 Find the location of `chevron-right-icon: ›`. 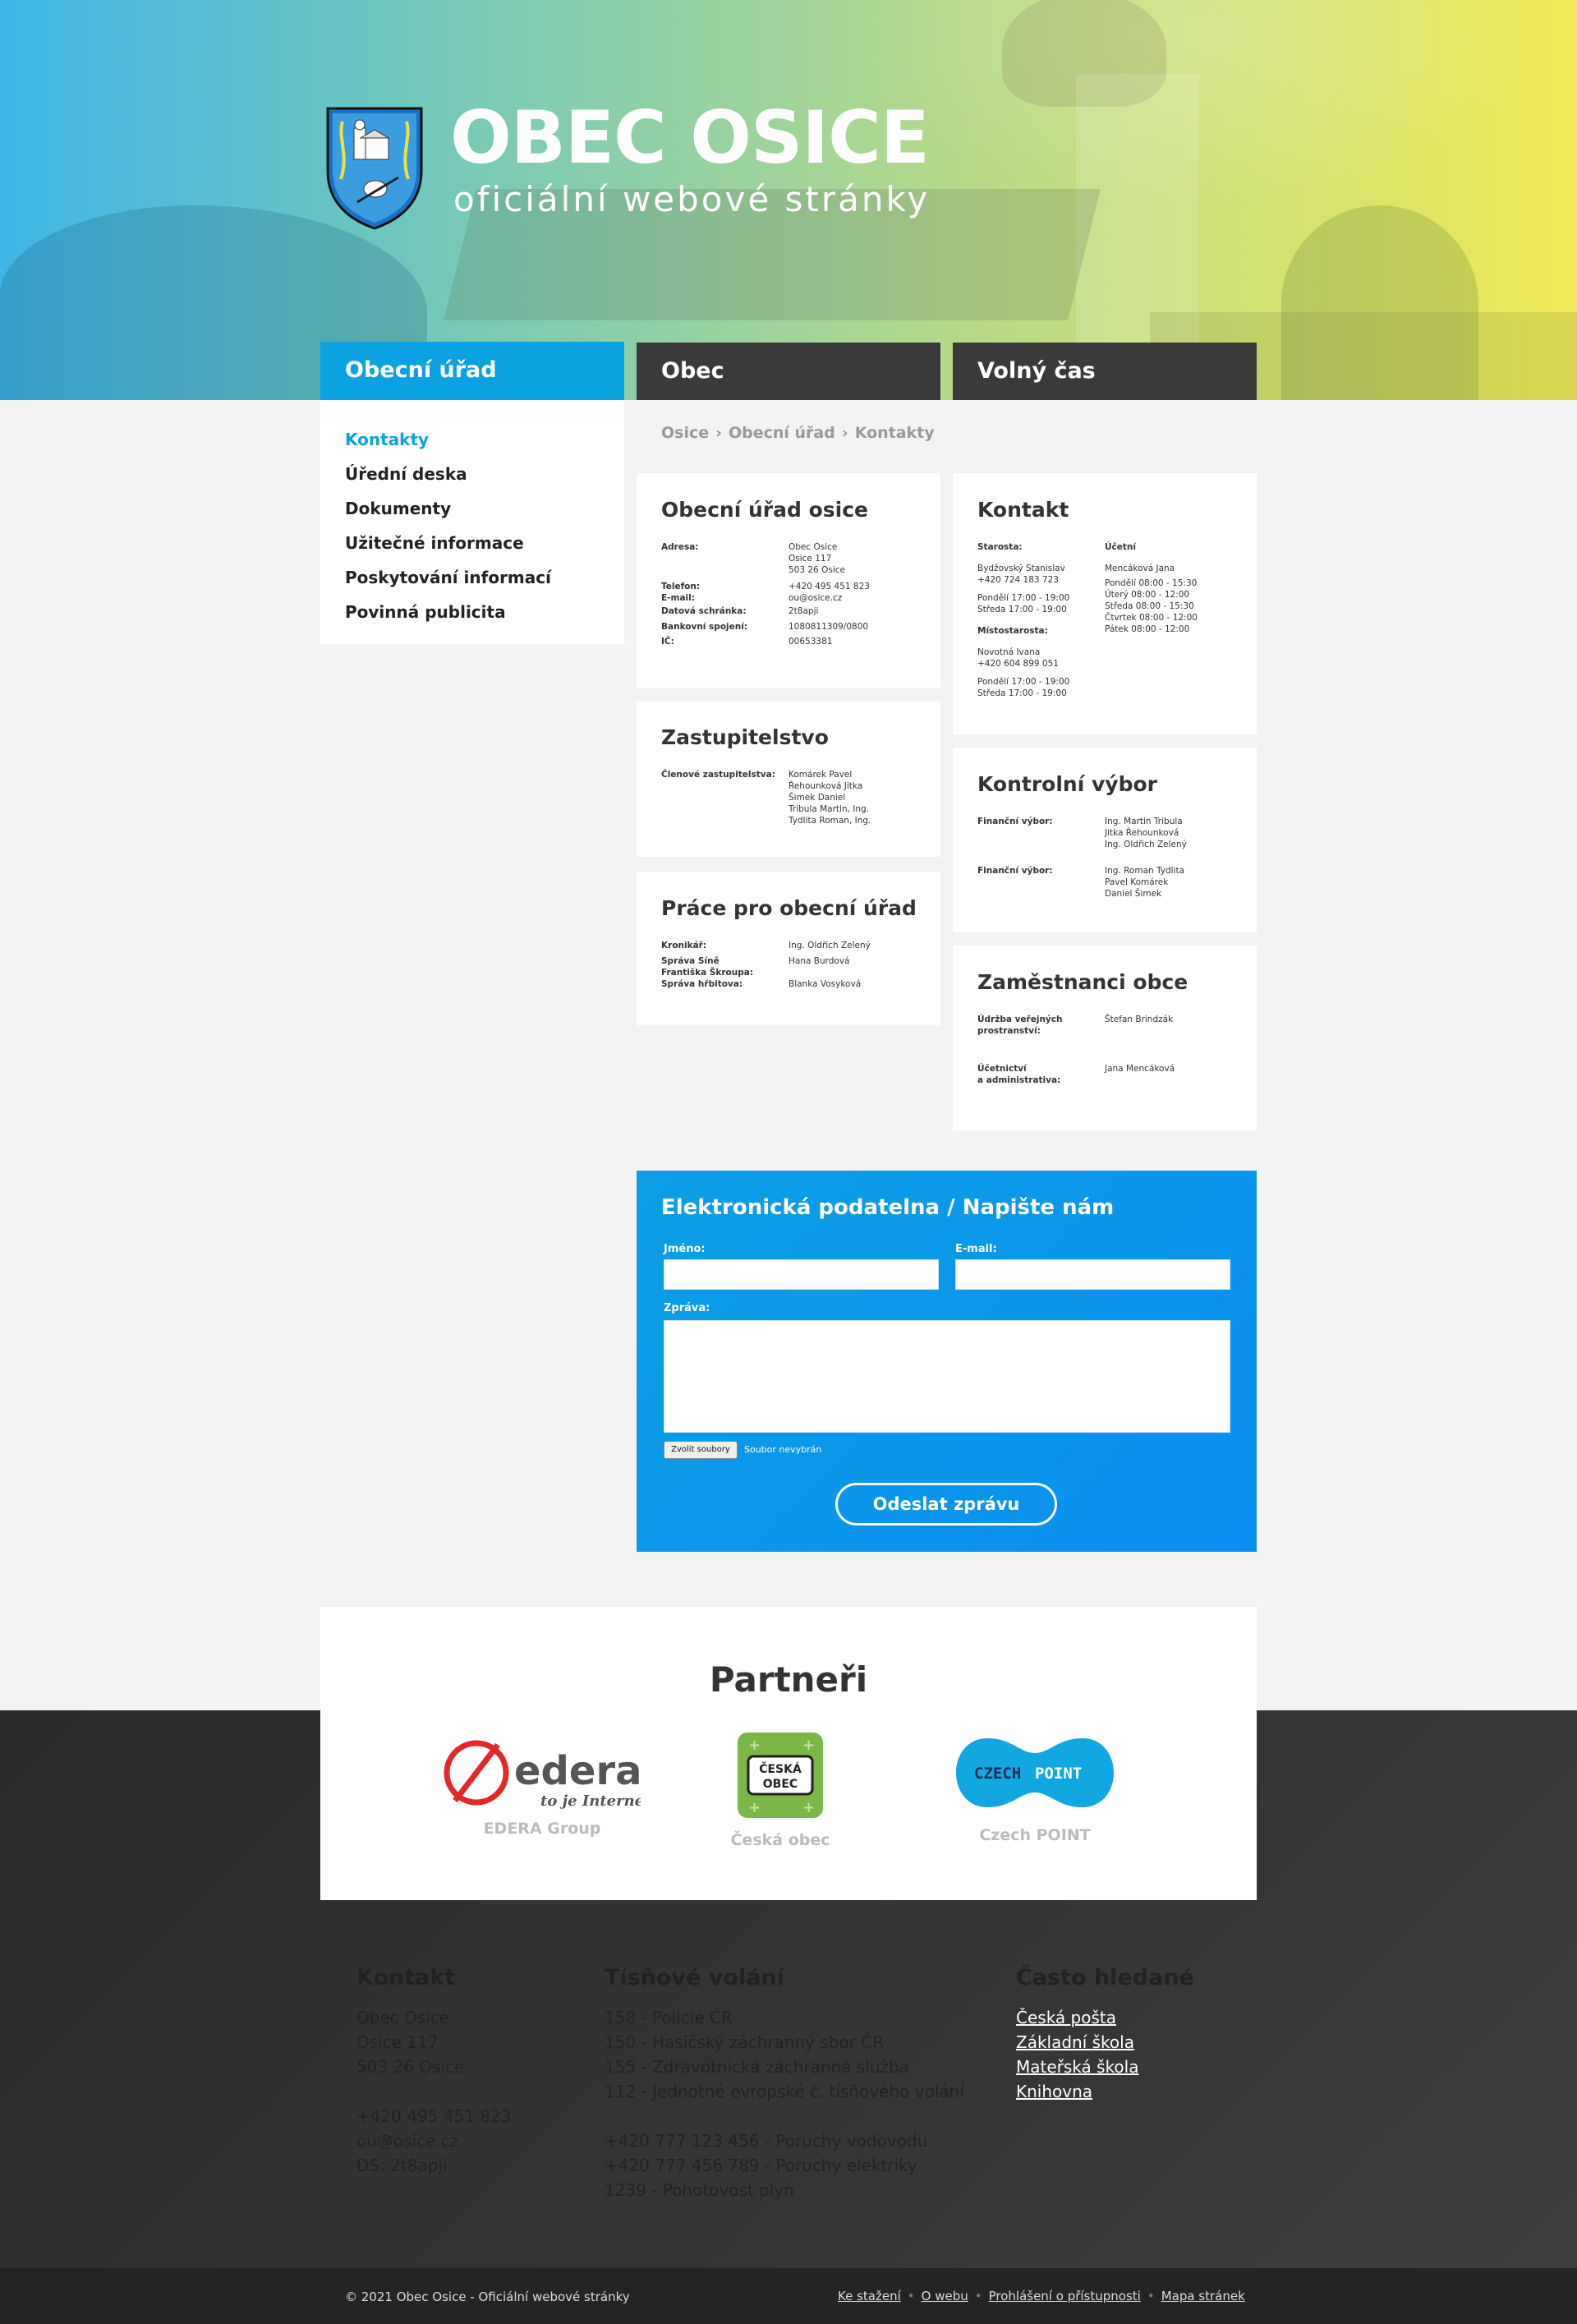

chevron-right-icon: › is located at coordinates (718, 433).